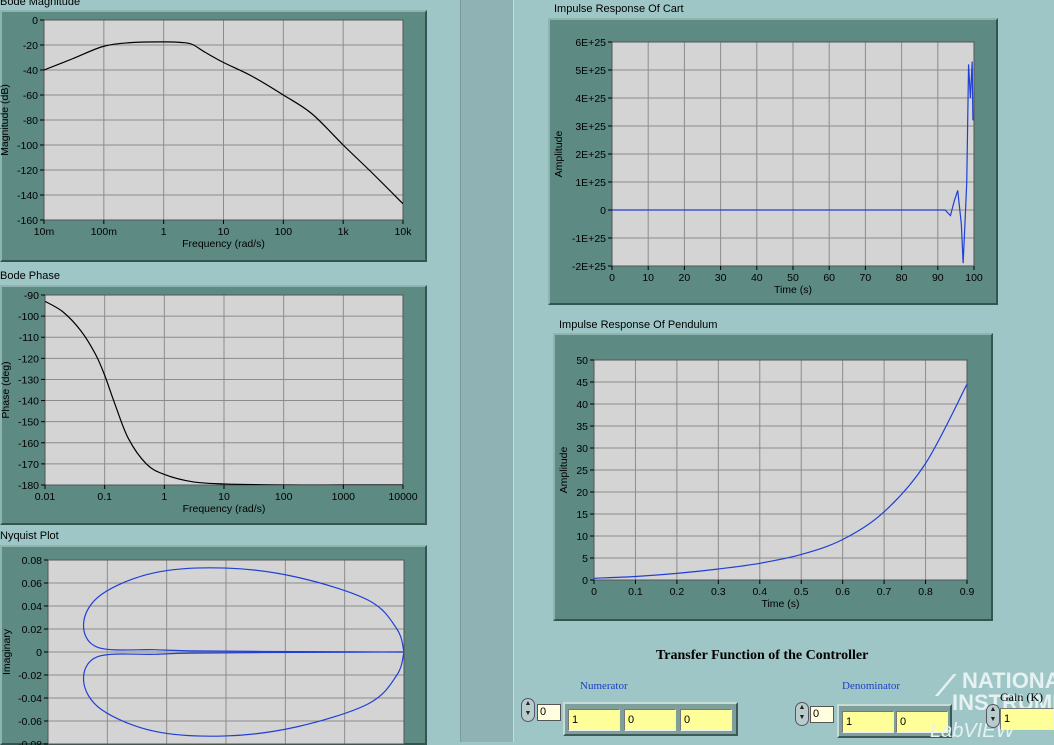 This screenshot has width=1054, height=745. I want to click on numerator-index-field: 0, so click(549, 712).